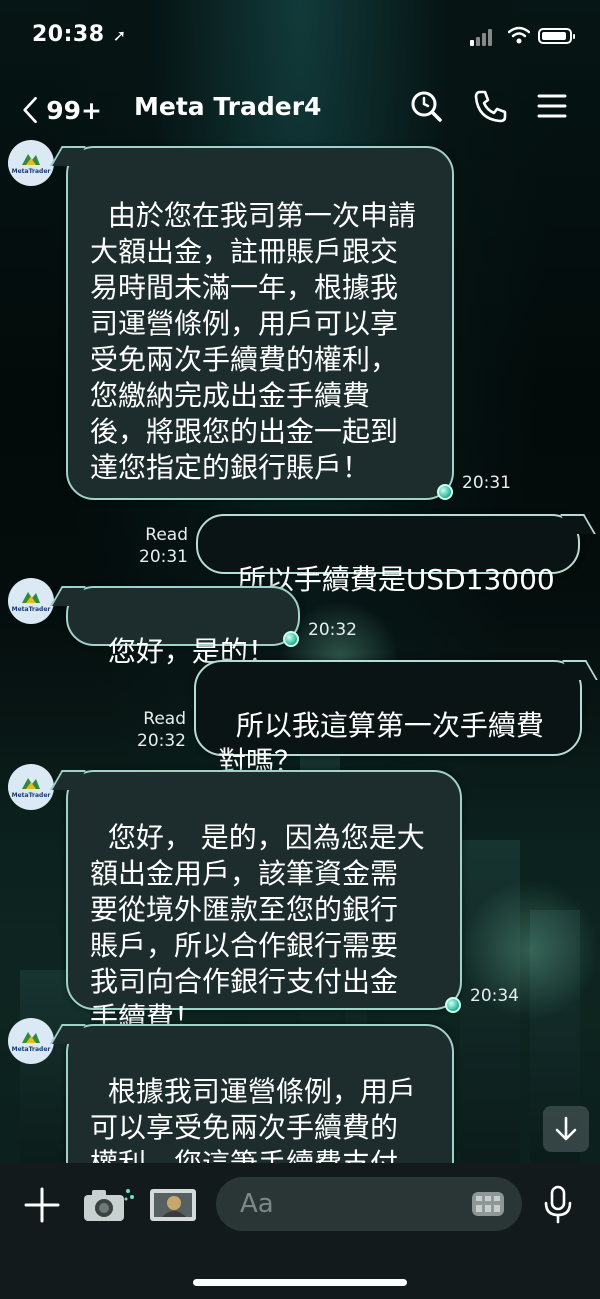 The image size is (600, 1299). I want to click on message-time: 20:34, so click(494, 996).